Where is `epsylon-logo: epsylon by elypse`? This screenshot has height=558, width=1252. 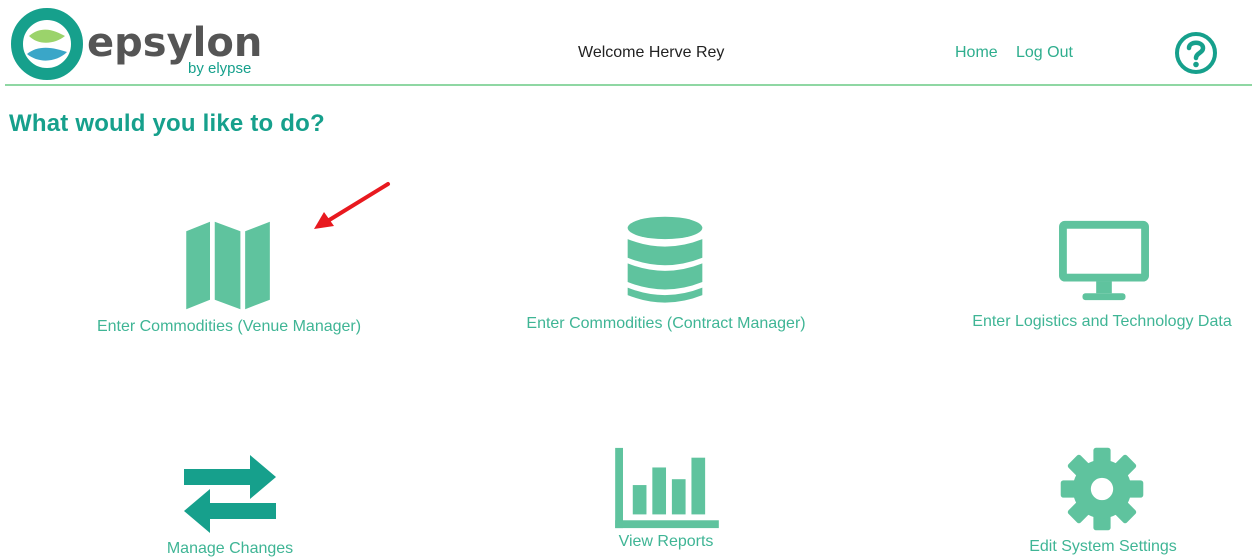
epsylon-logo: epsylon by elypse is located at coordinates (138, 44).